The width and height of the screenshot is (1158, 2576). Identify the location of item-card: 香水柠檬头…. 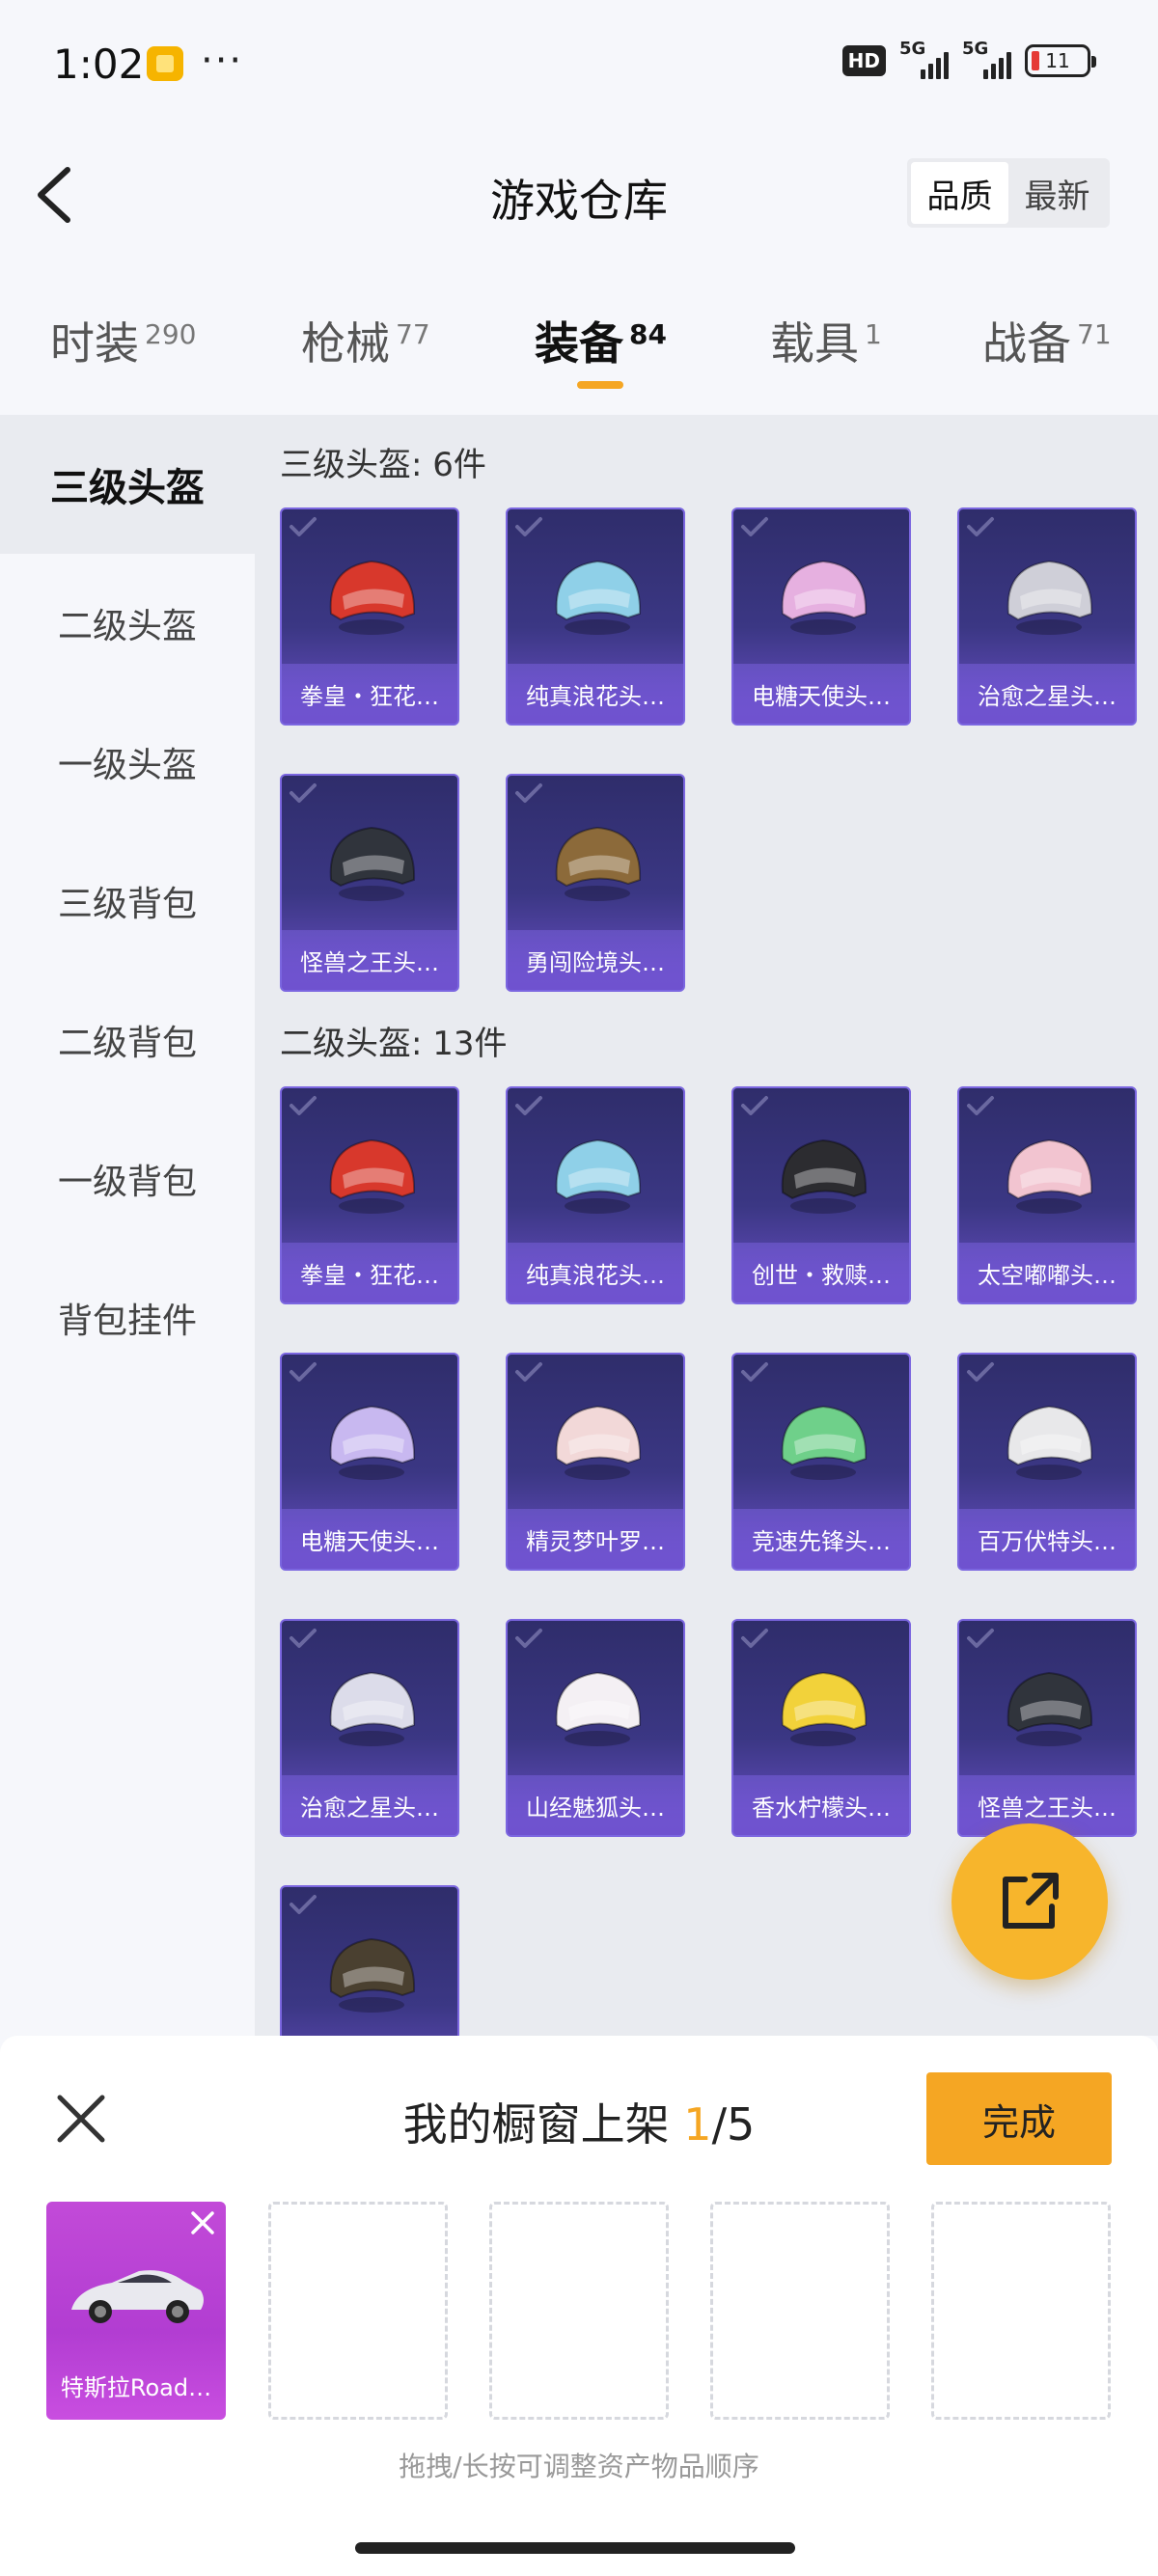
(821, 1728).